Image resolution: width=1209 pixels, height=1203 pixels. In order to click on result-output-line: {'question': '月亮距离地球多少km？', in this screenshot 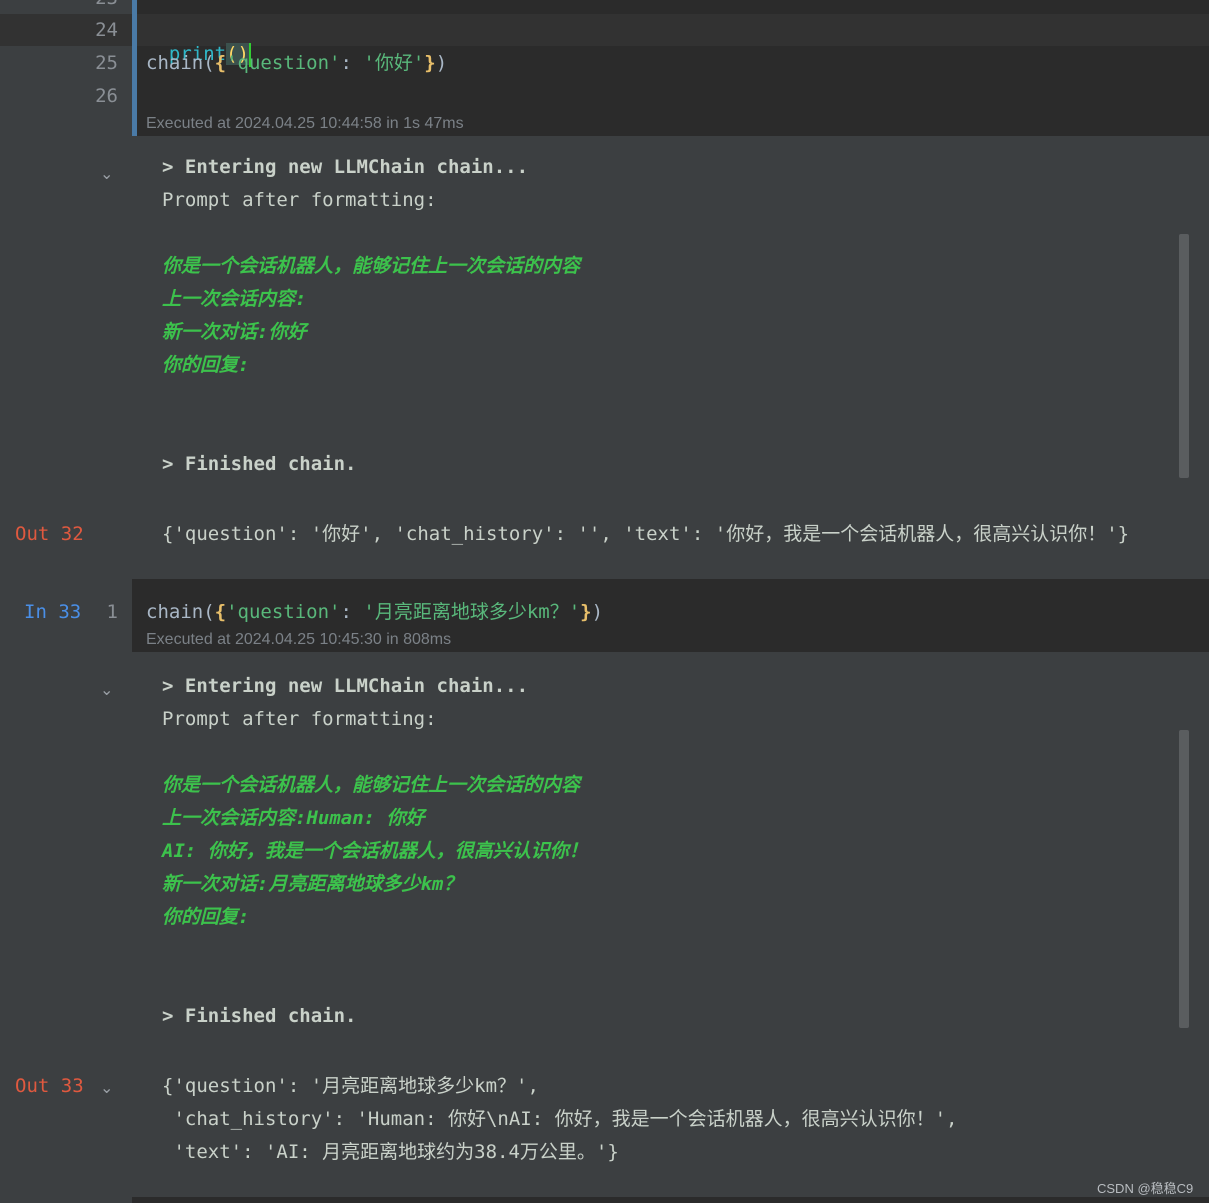, I will do `click(350, 1086)`.